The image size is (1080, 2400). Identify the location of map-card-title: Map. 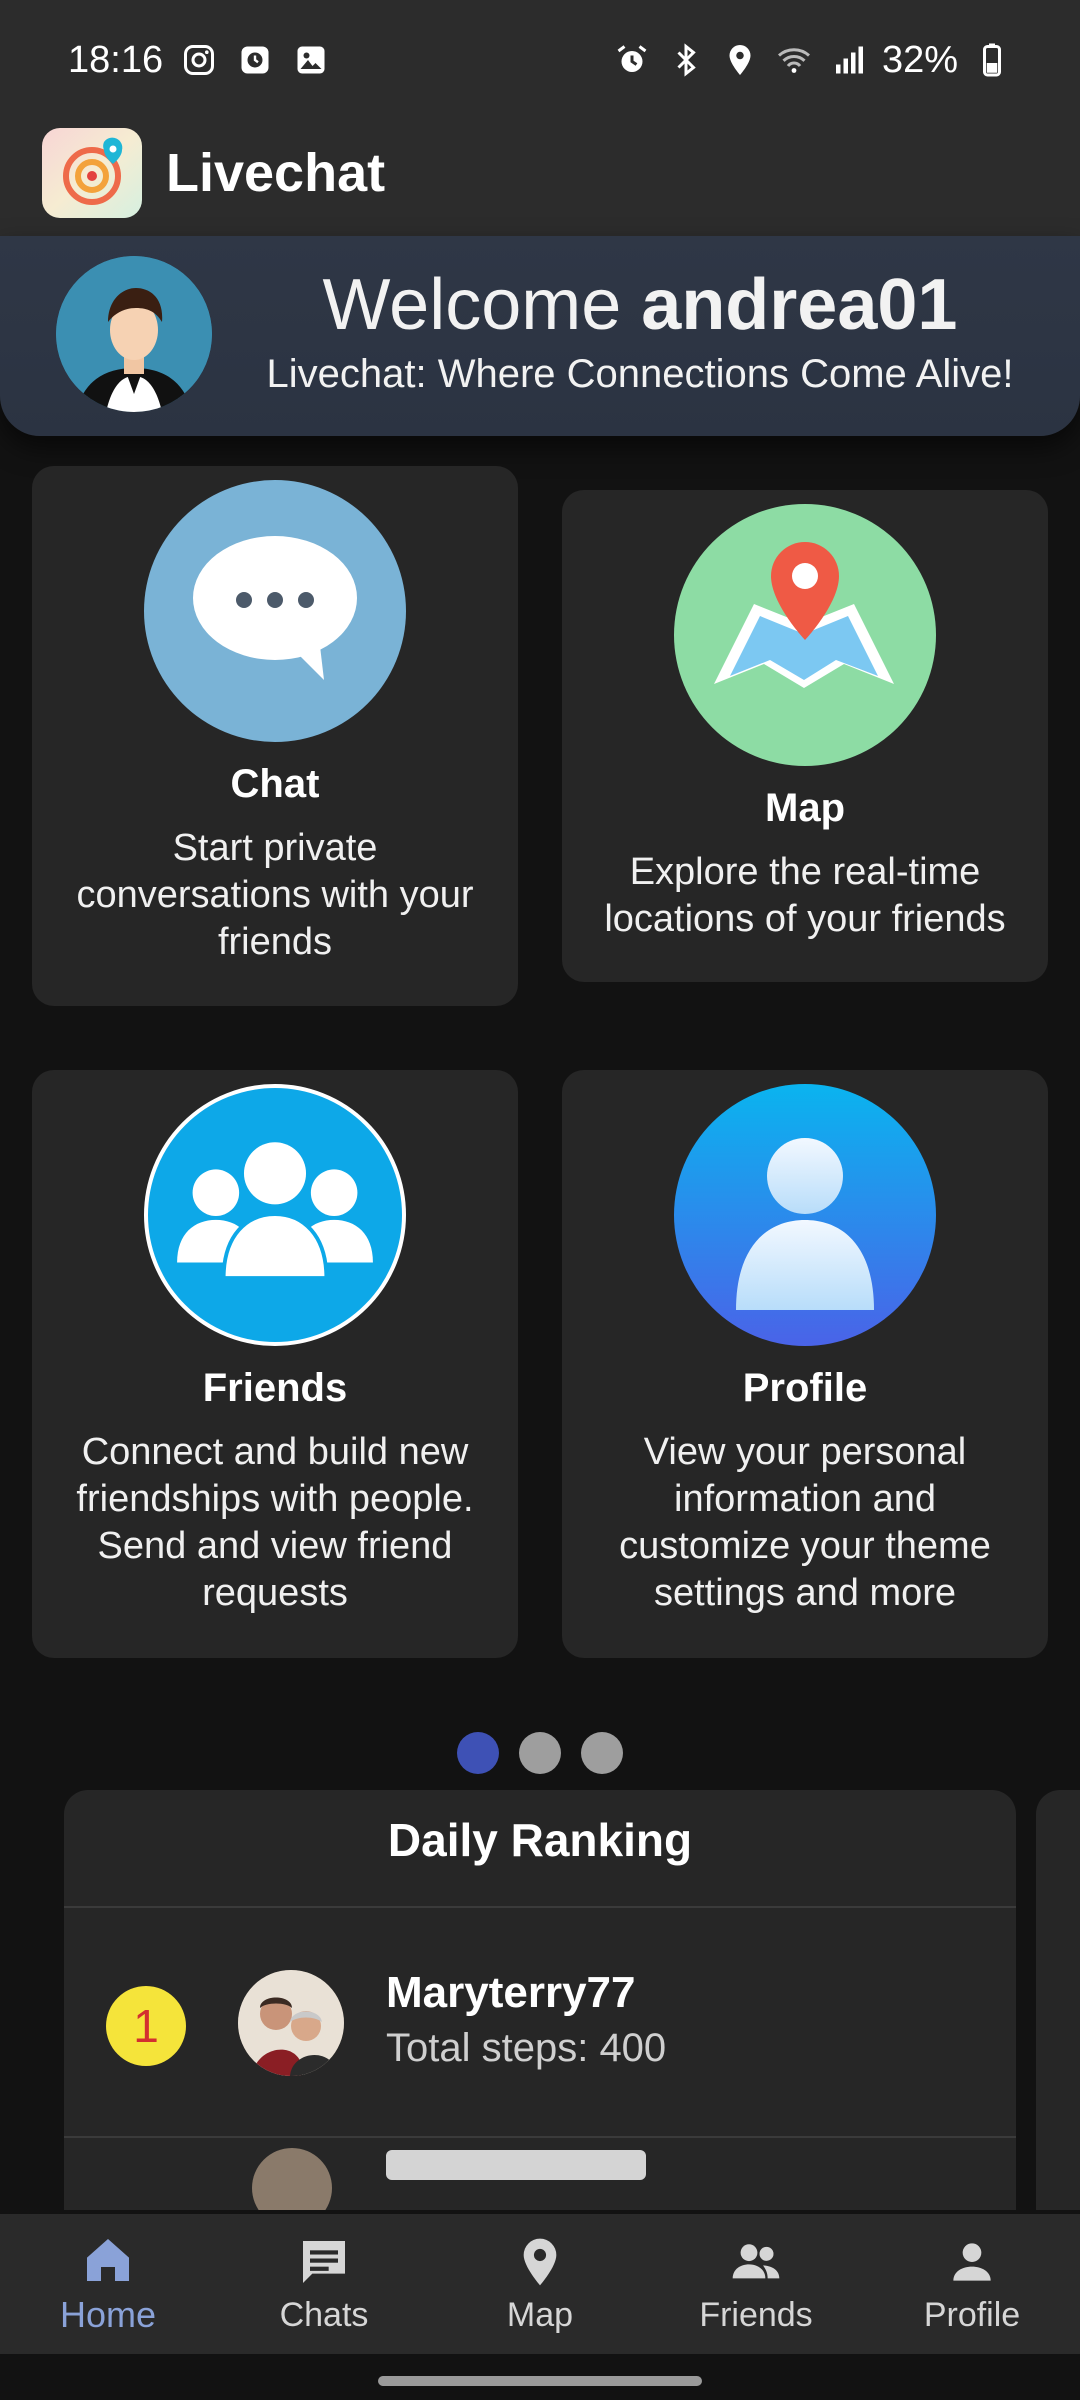
(805, 808).